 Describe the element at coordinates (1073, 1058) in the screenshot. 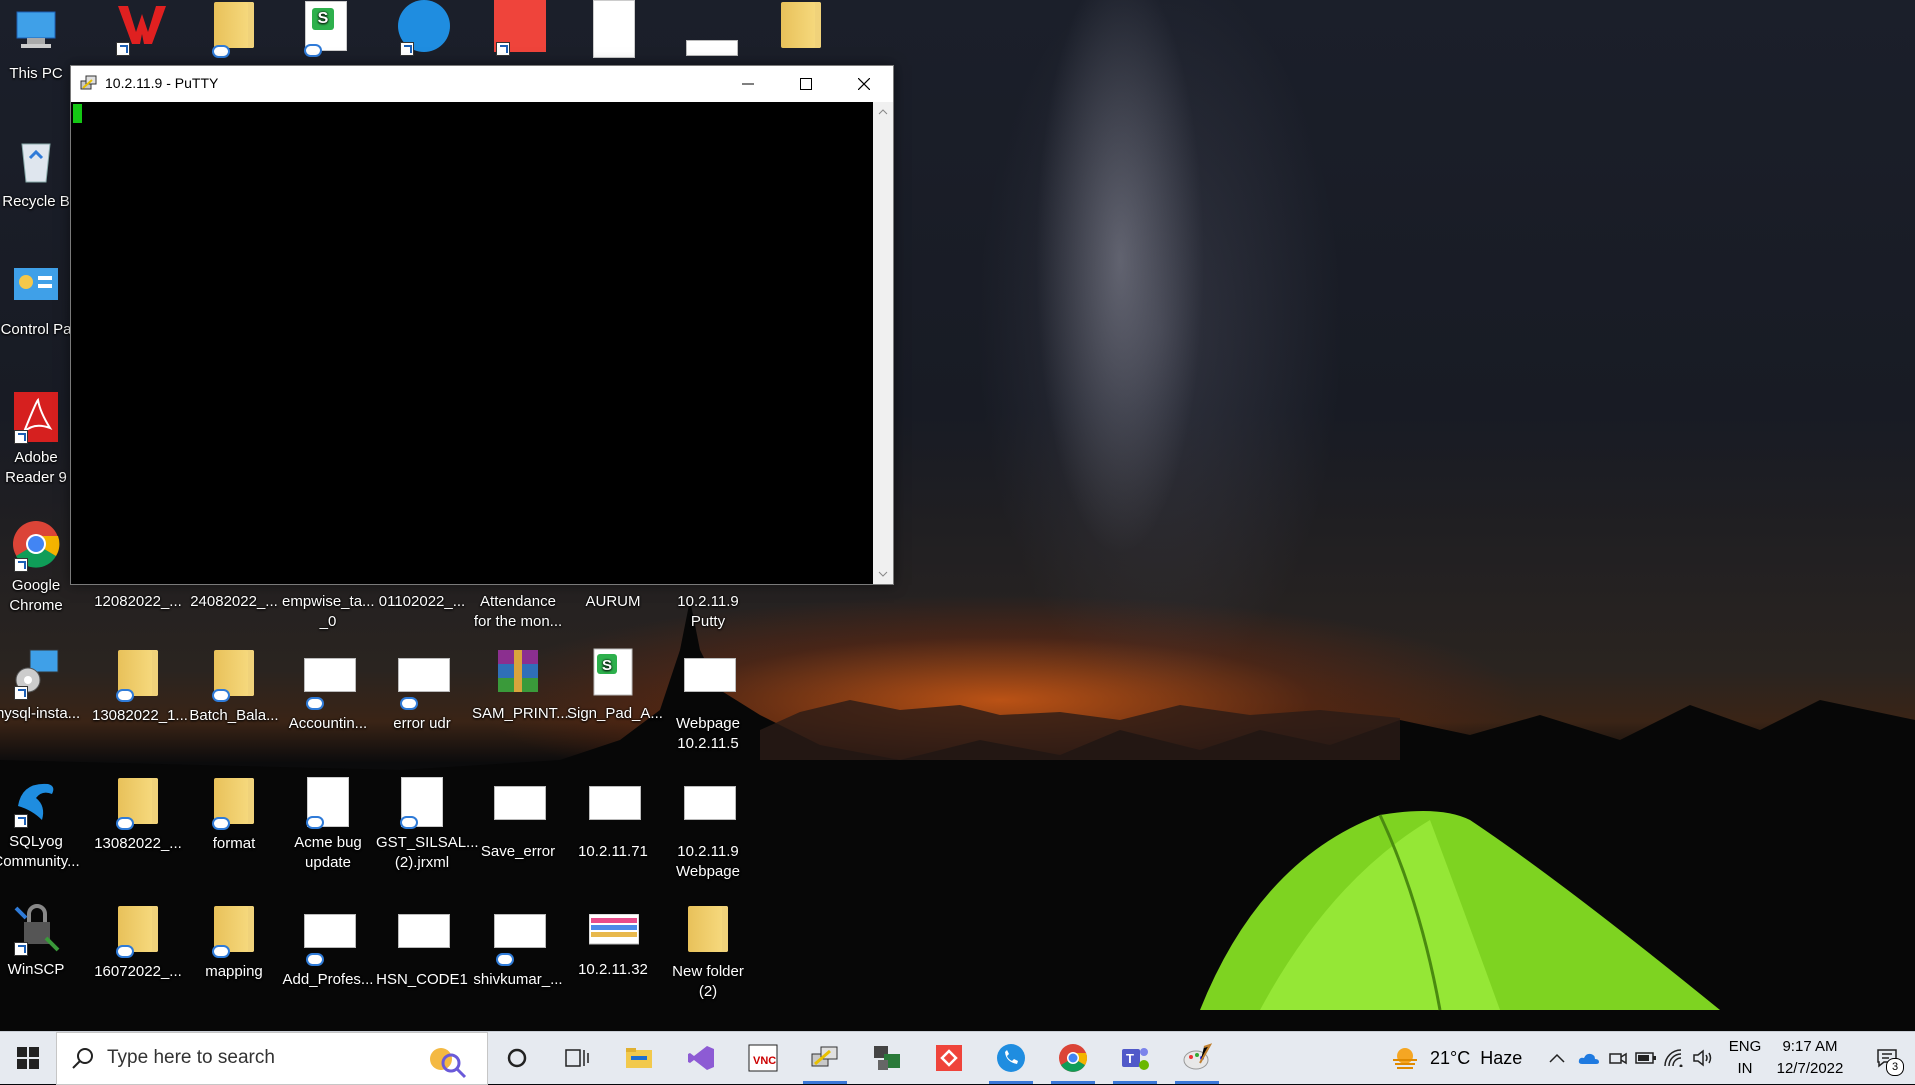

I see `taskbar-chrome` at that location.